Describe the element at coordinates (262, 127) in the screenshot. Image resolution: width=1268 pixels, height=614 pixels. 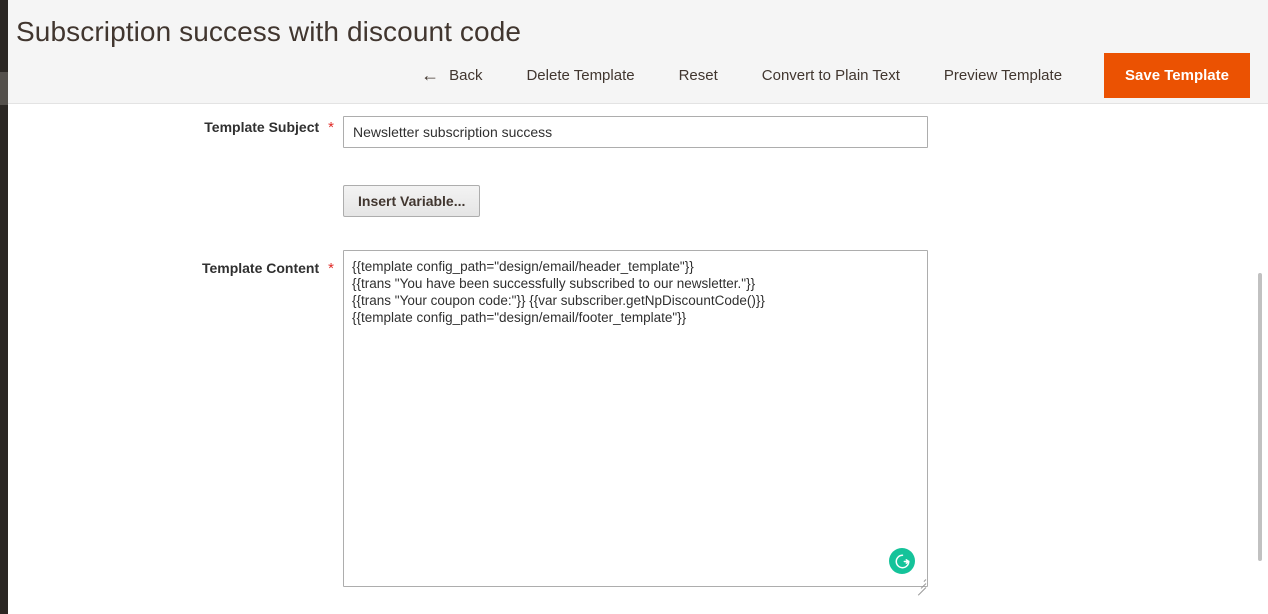
I see `template-subject-label-text: Template Subject` at that location.